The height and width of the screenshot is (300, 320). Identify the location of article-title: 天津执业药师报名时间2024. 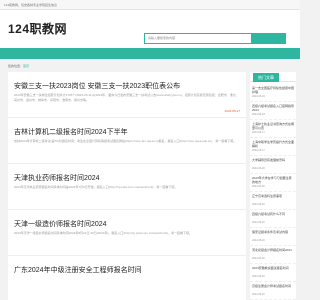
(127, 178).